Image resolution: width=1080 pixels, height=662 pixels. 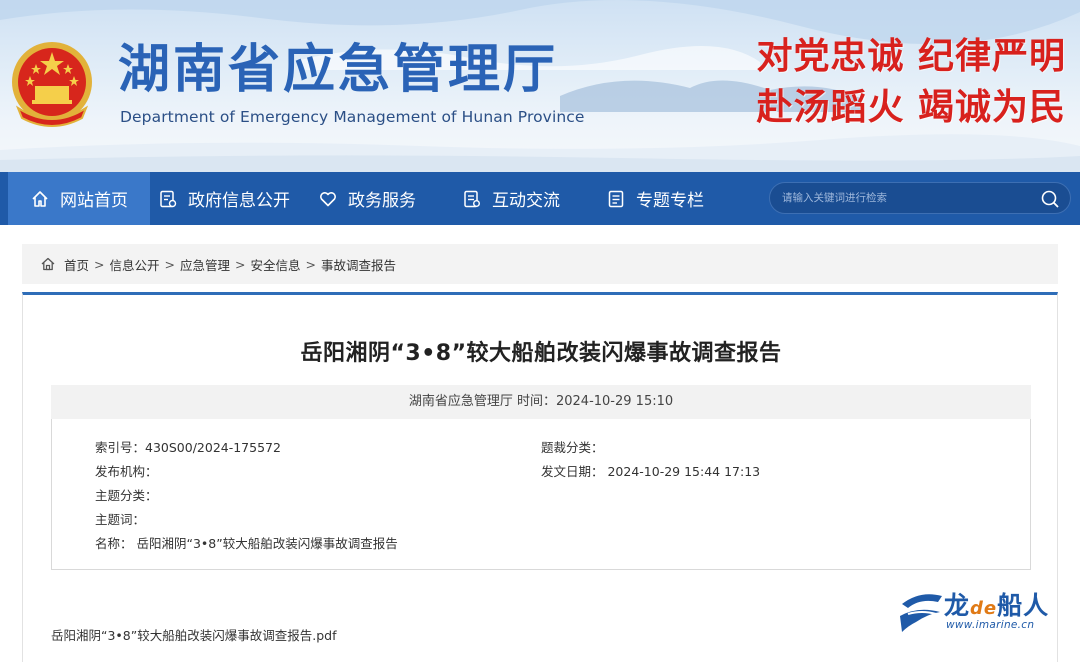 What do you see at coordinates (902, 198) in the screenshot?
I see `search-input` at bounding box center [902, 198].